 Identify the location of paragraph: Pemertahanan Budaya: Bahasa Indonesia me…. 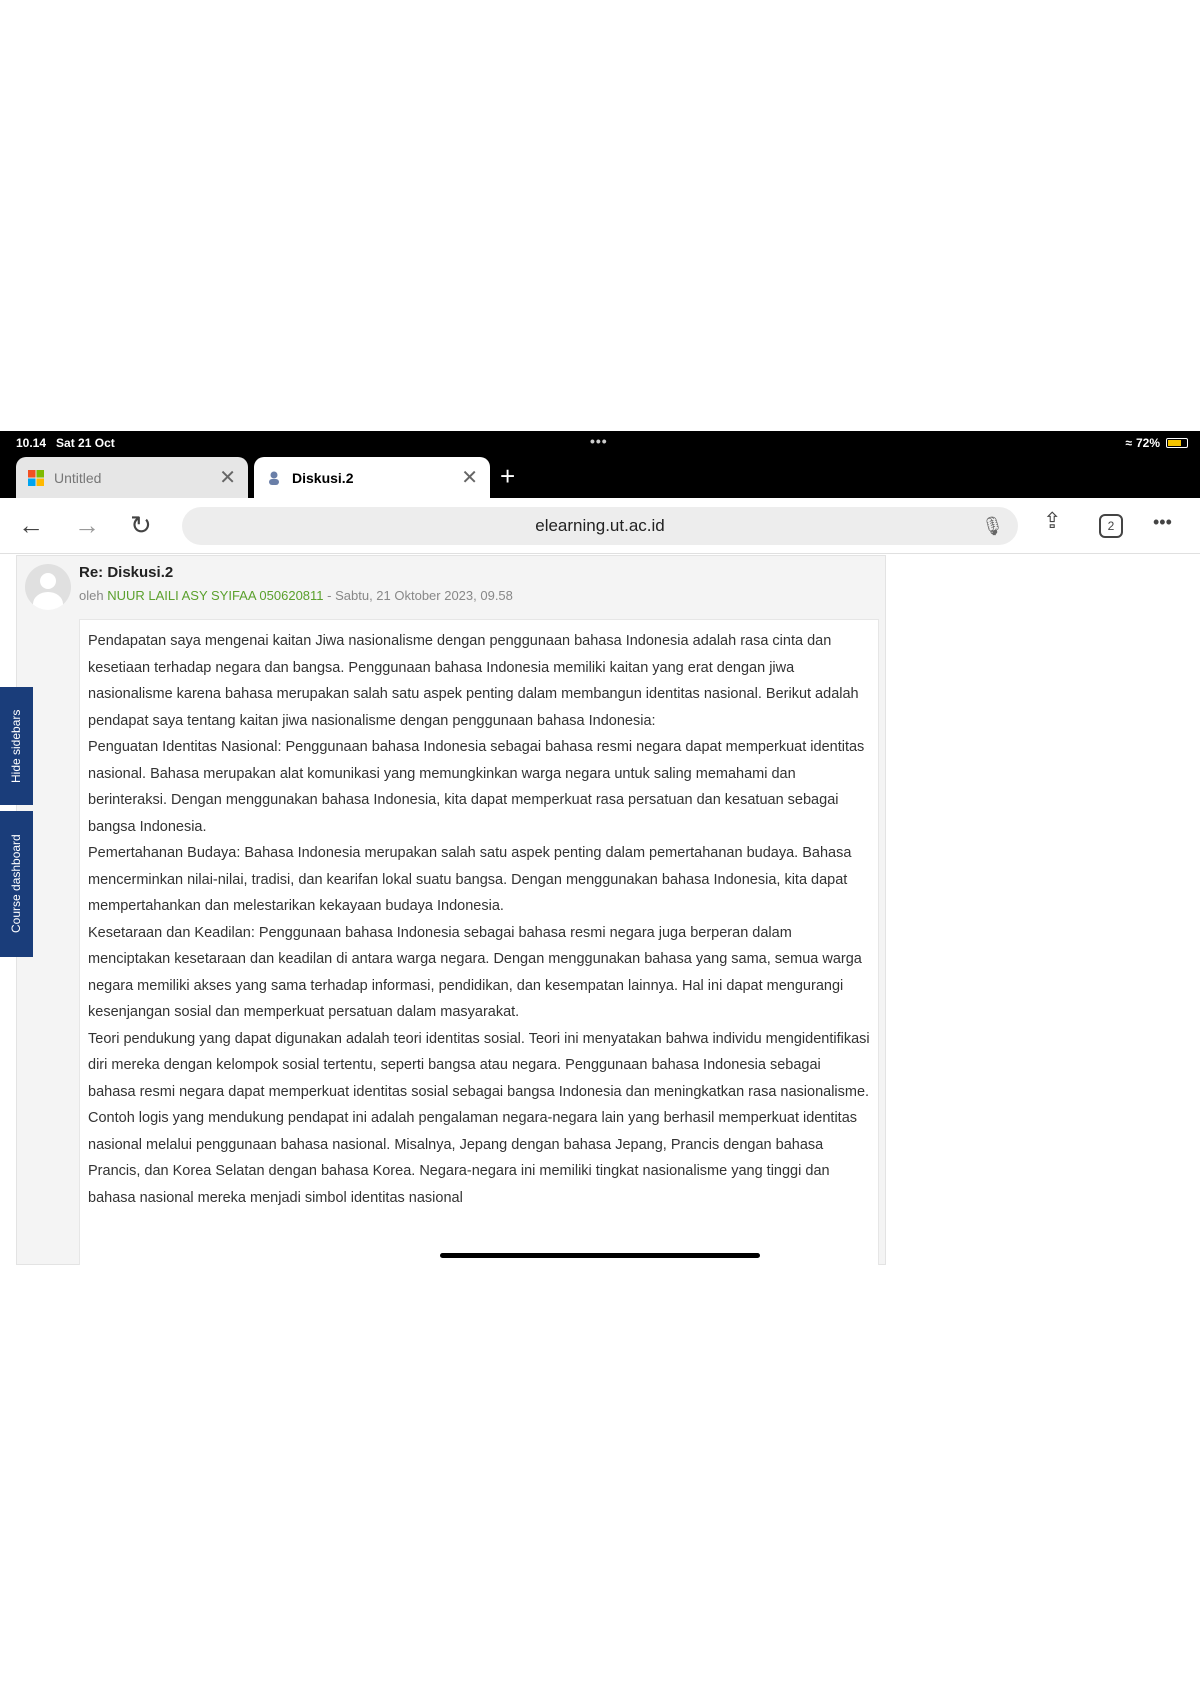
(470, 879).